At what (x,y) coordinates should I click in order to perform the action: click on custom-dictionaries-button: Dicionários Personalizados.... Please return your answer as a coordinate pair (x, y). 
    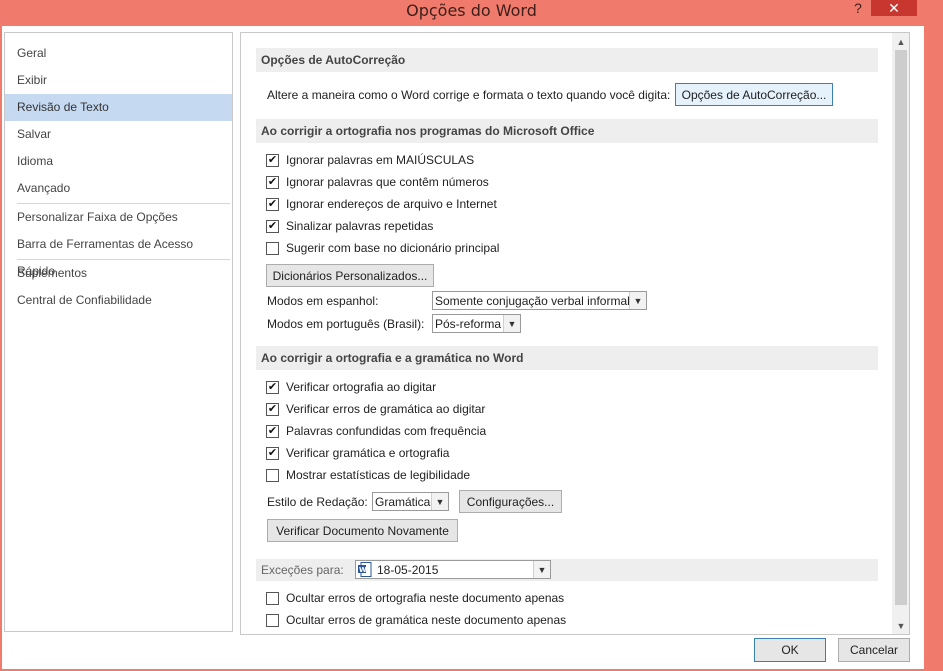
    Looking at the image, I should click on (350, 275).